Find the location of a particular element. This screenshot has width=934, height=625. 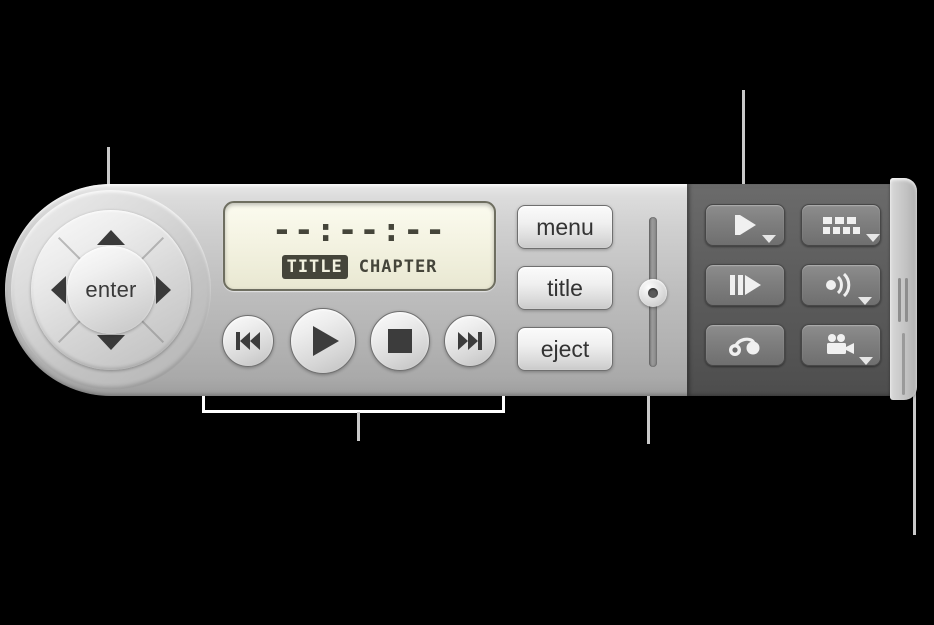

arrow-up-icon is located at coordinates (111, 237).